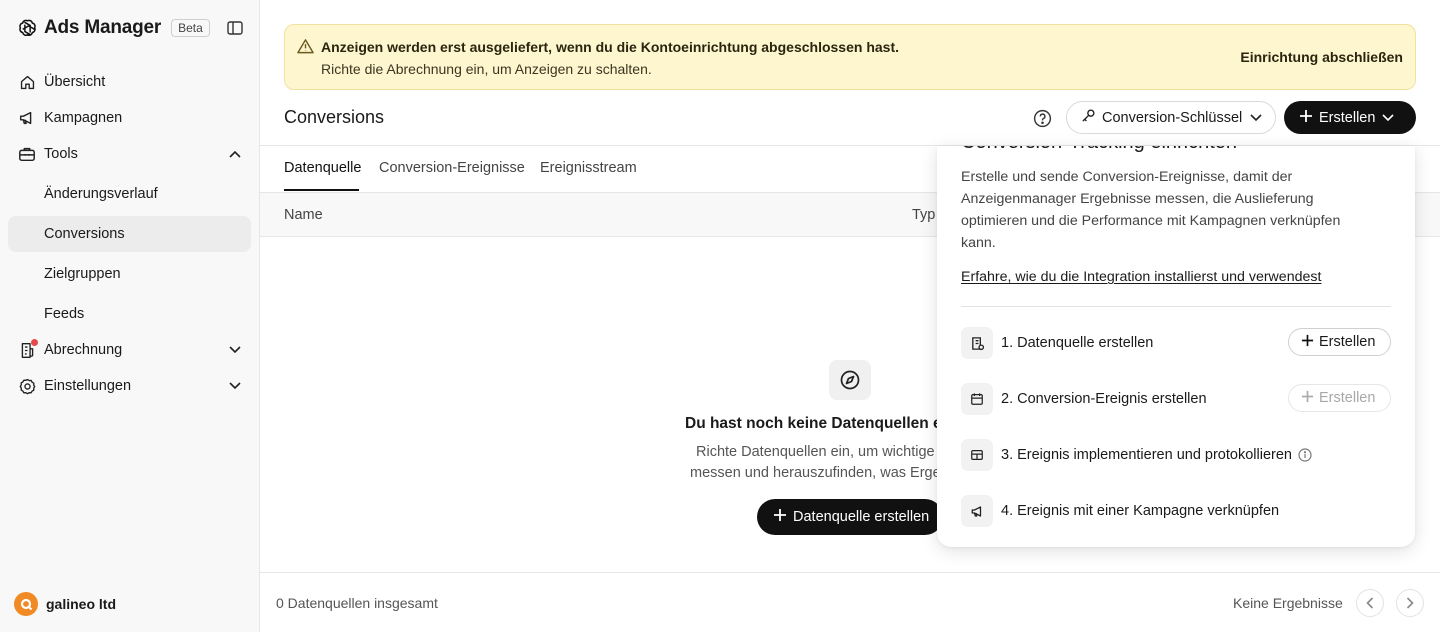  I want to click on sidebar-item-conversions: Conversions, so click(129, 234).